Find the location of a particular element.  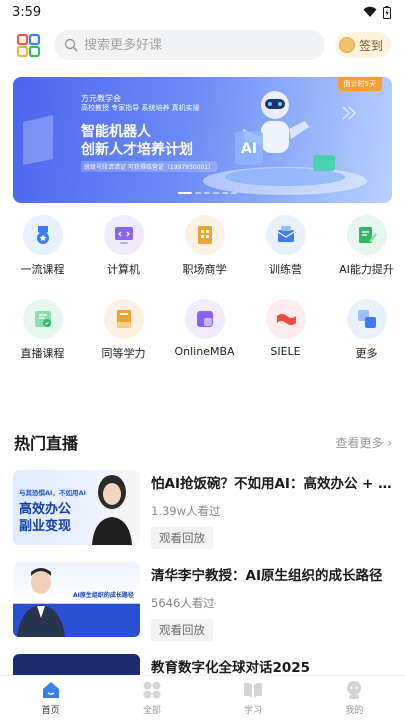

category-label: 训练营 is located at coordinates (285, 269).